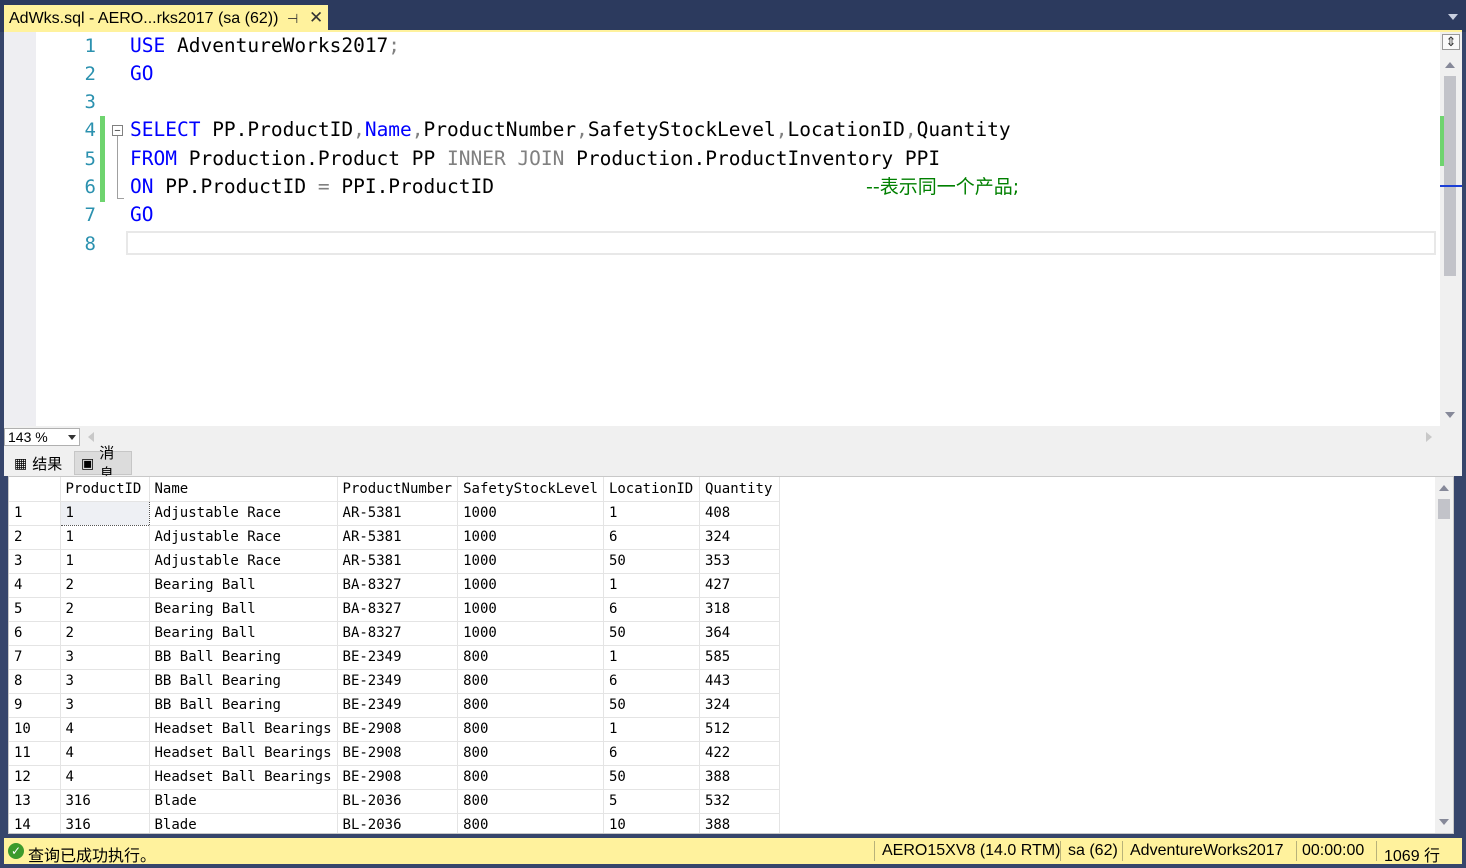  I want to click on table-row: 12 4 Headset Ball Bearings BE-2908 800 50 388, so click(394, 777).